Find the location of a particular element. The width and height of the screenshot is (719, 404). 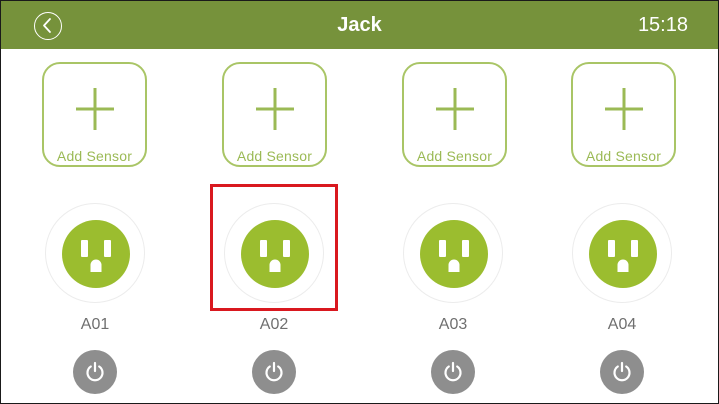

outlet-a04-button is located at coordinates (622, 253).